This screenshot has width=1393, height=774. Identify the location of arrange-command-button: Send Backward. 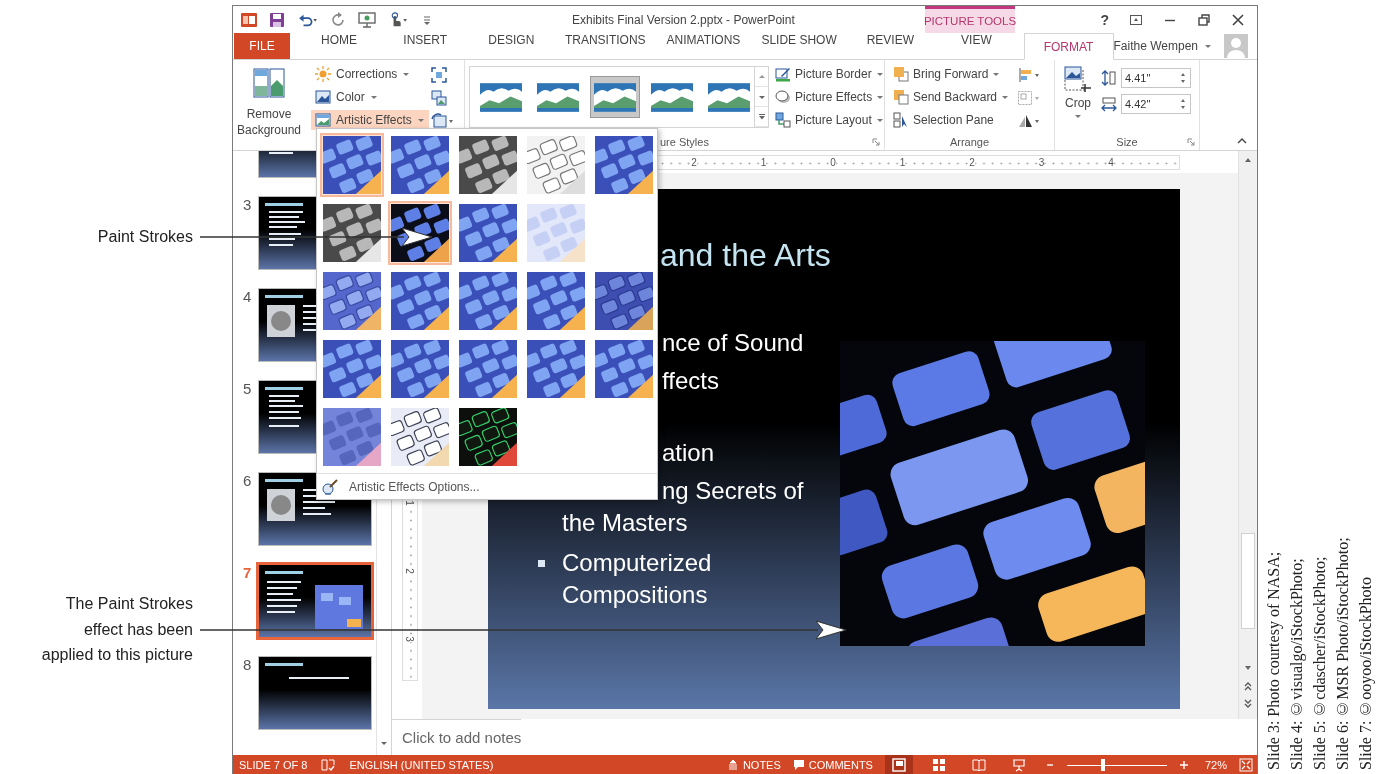
(951, 97).